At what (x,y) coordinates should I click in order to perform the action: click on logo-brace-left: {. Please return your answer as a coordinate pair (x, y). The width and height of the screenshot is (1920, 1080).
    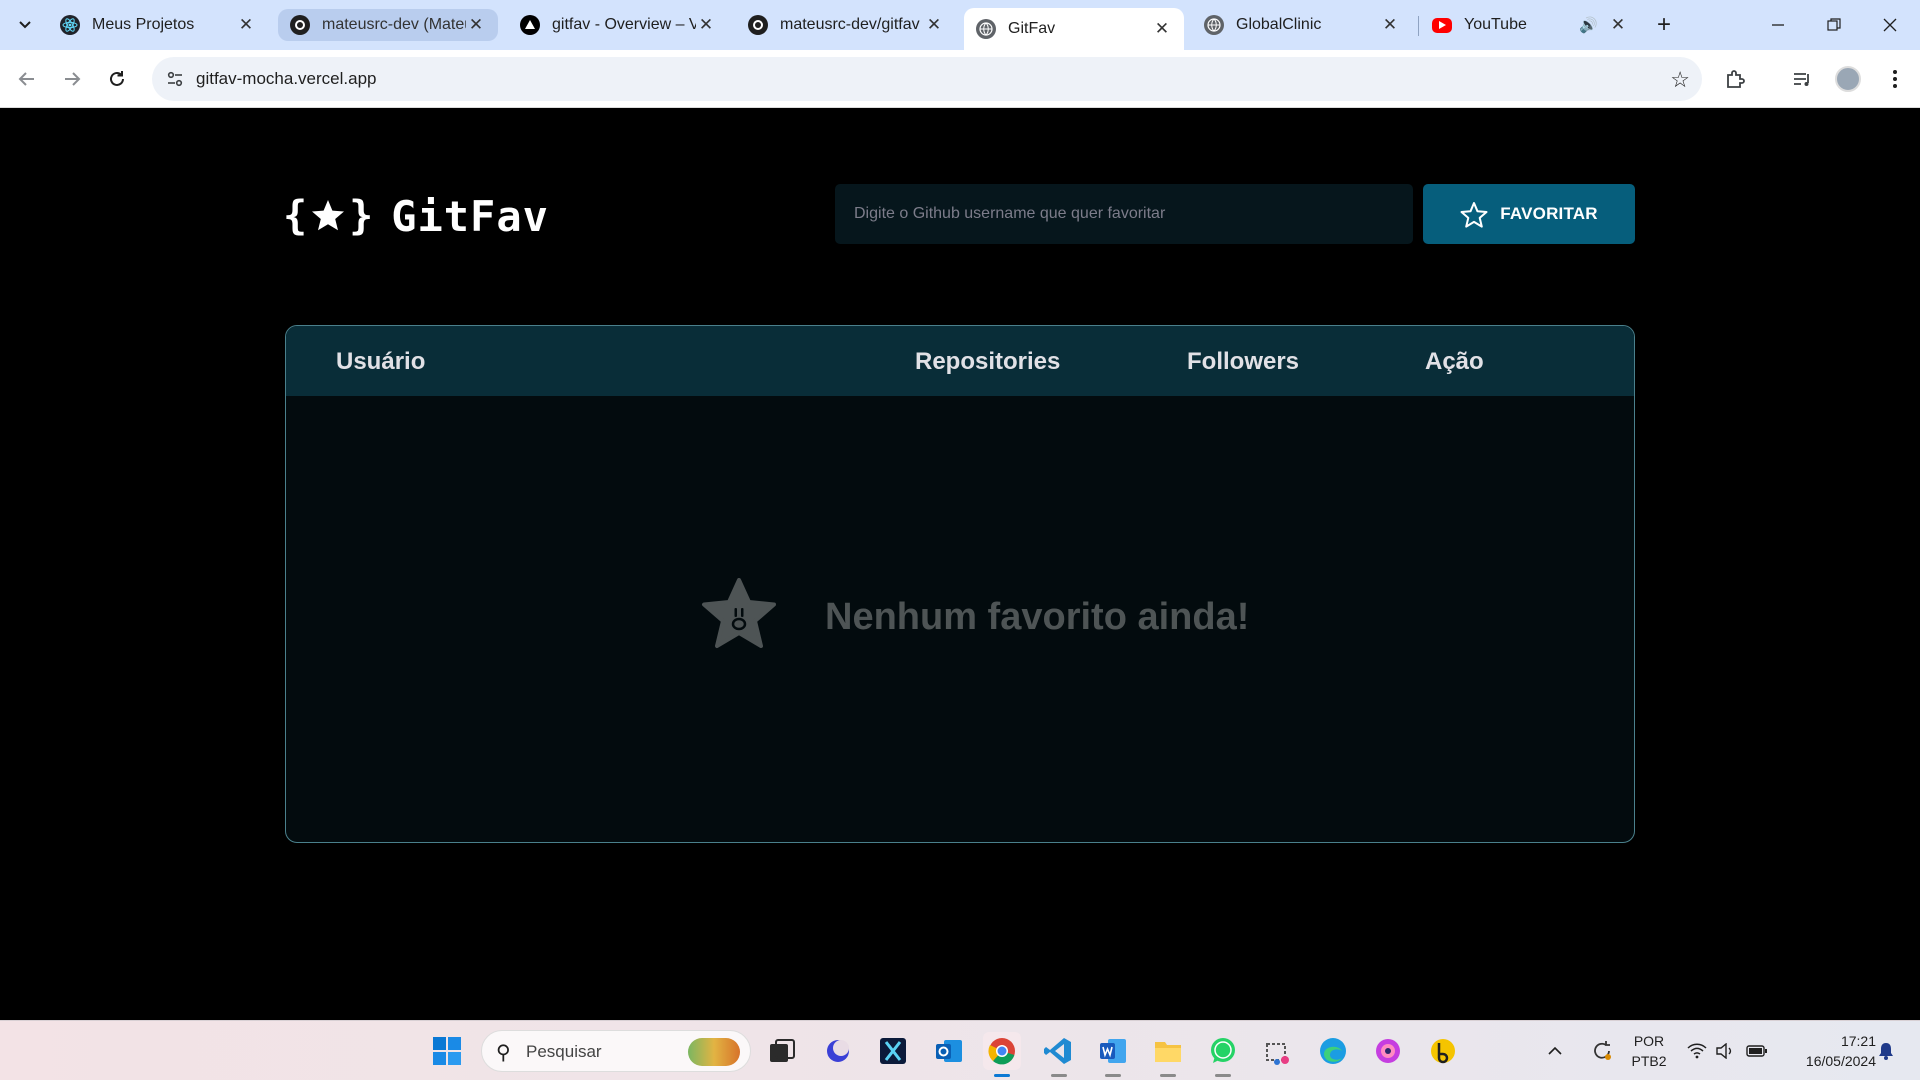
    Looking at the image, I should click on (295, 216).